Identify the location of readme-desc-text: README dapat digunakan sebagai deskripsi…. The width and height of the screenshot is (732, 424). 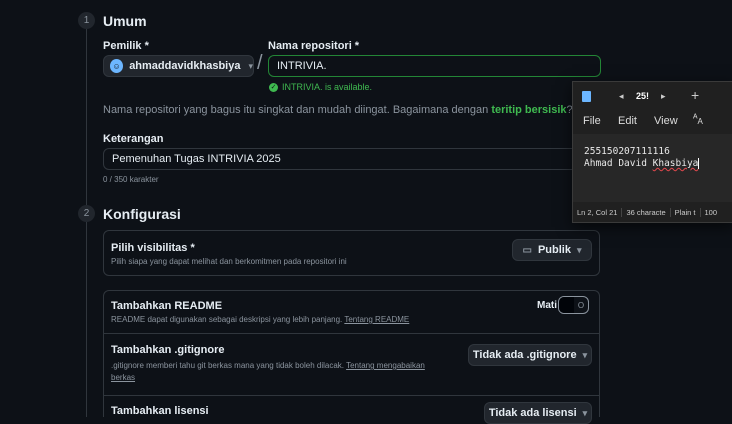
(228, 319).